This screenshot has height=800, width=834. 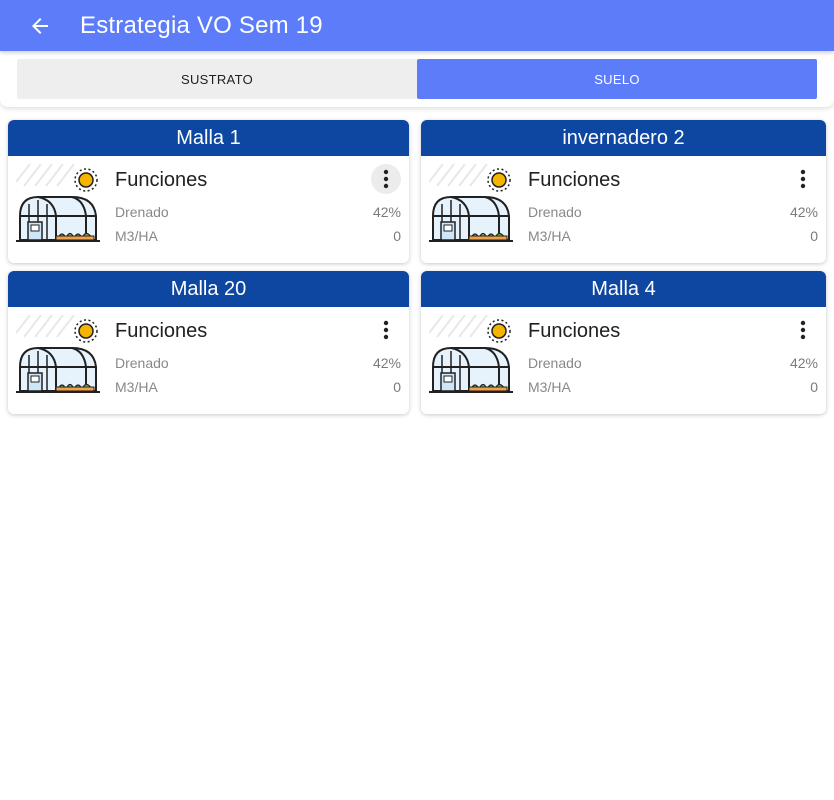 What do you see at coordinates (217, 79) in the screenshot?
I see `tab-sustrato: SUSTRATO` at bounding box center [217, 79].